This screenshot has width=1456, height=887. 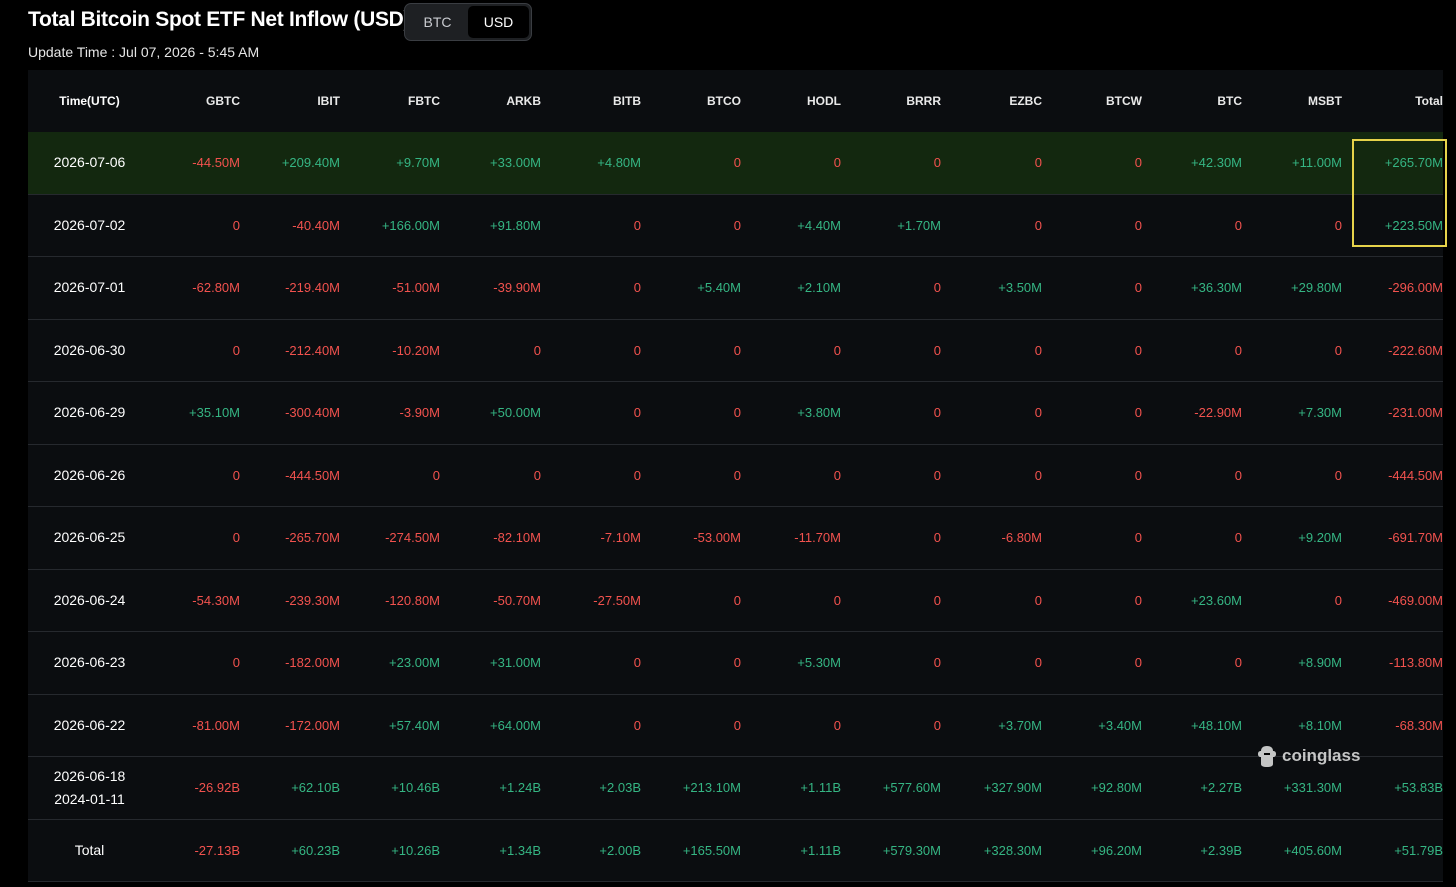 I want to click on value-cell-ezbc: +3.50M, so click(x=1020, y=288).